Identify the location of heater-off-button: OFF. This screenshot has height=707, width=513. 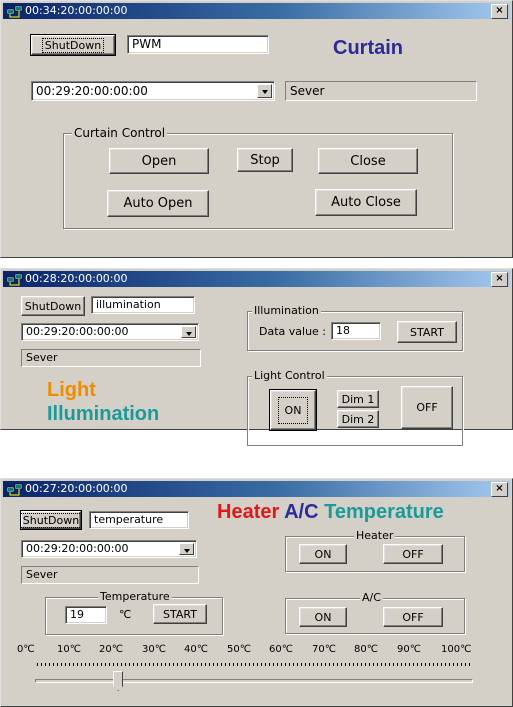
(413, 554).